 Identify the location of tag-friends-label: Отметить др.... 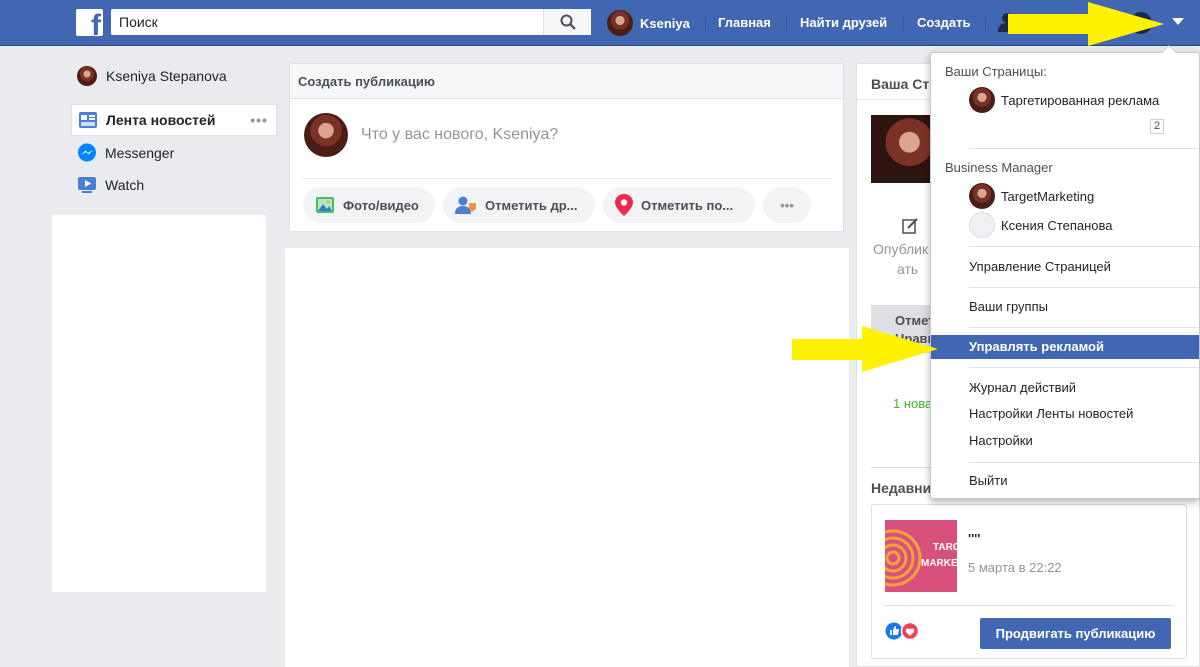
(531, 205).